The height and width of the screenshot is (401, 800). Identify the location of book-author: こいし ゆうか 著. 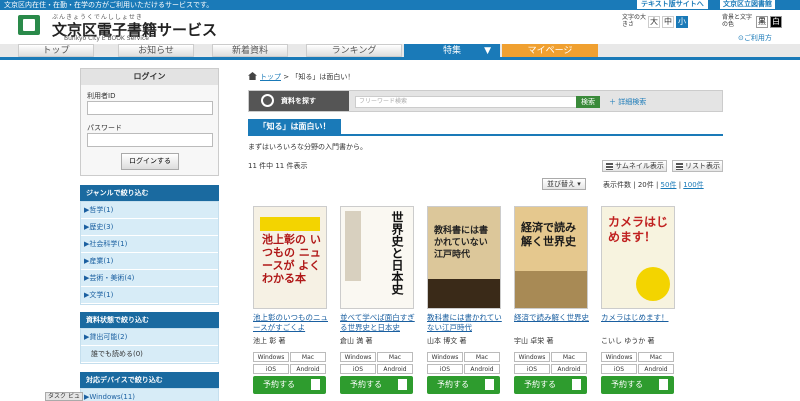
(628, 341).